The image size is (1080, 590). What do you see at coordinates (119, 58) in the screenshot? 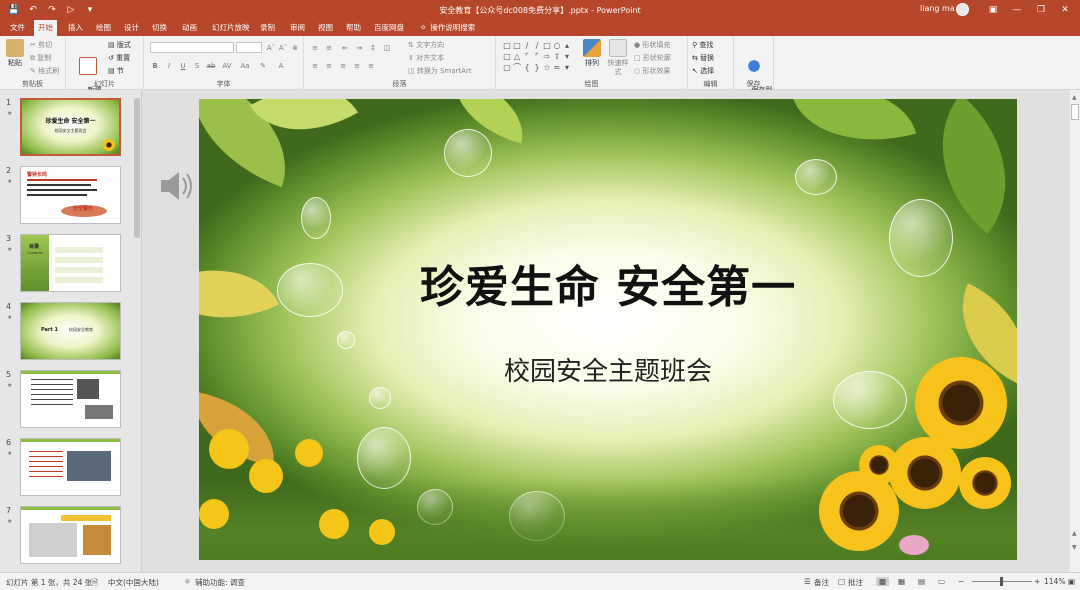
I see `reset-button: ↺ 重置` at bounding box center [119, 58].